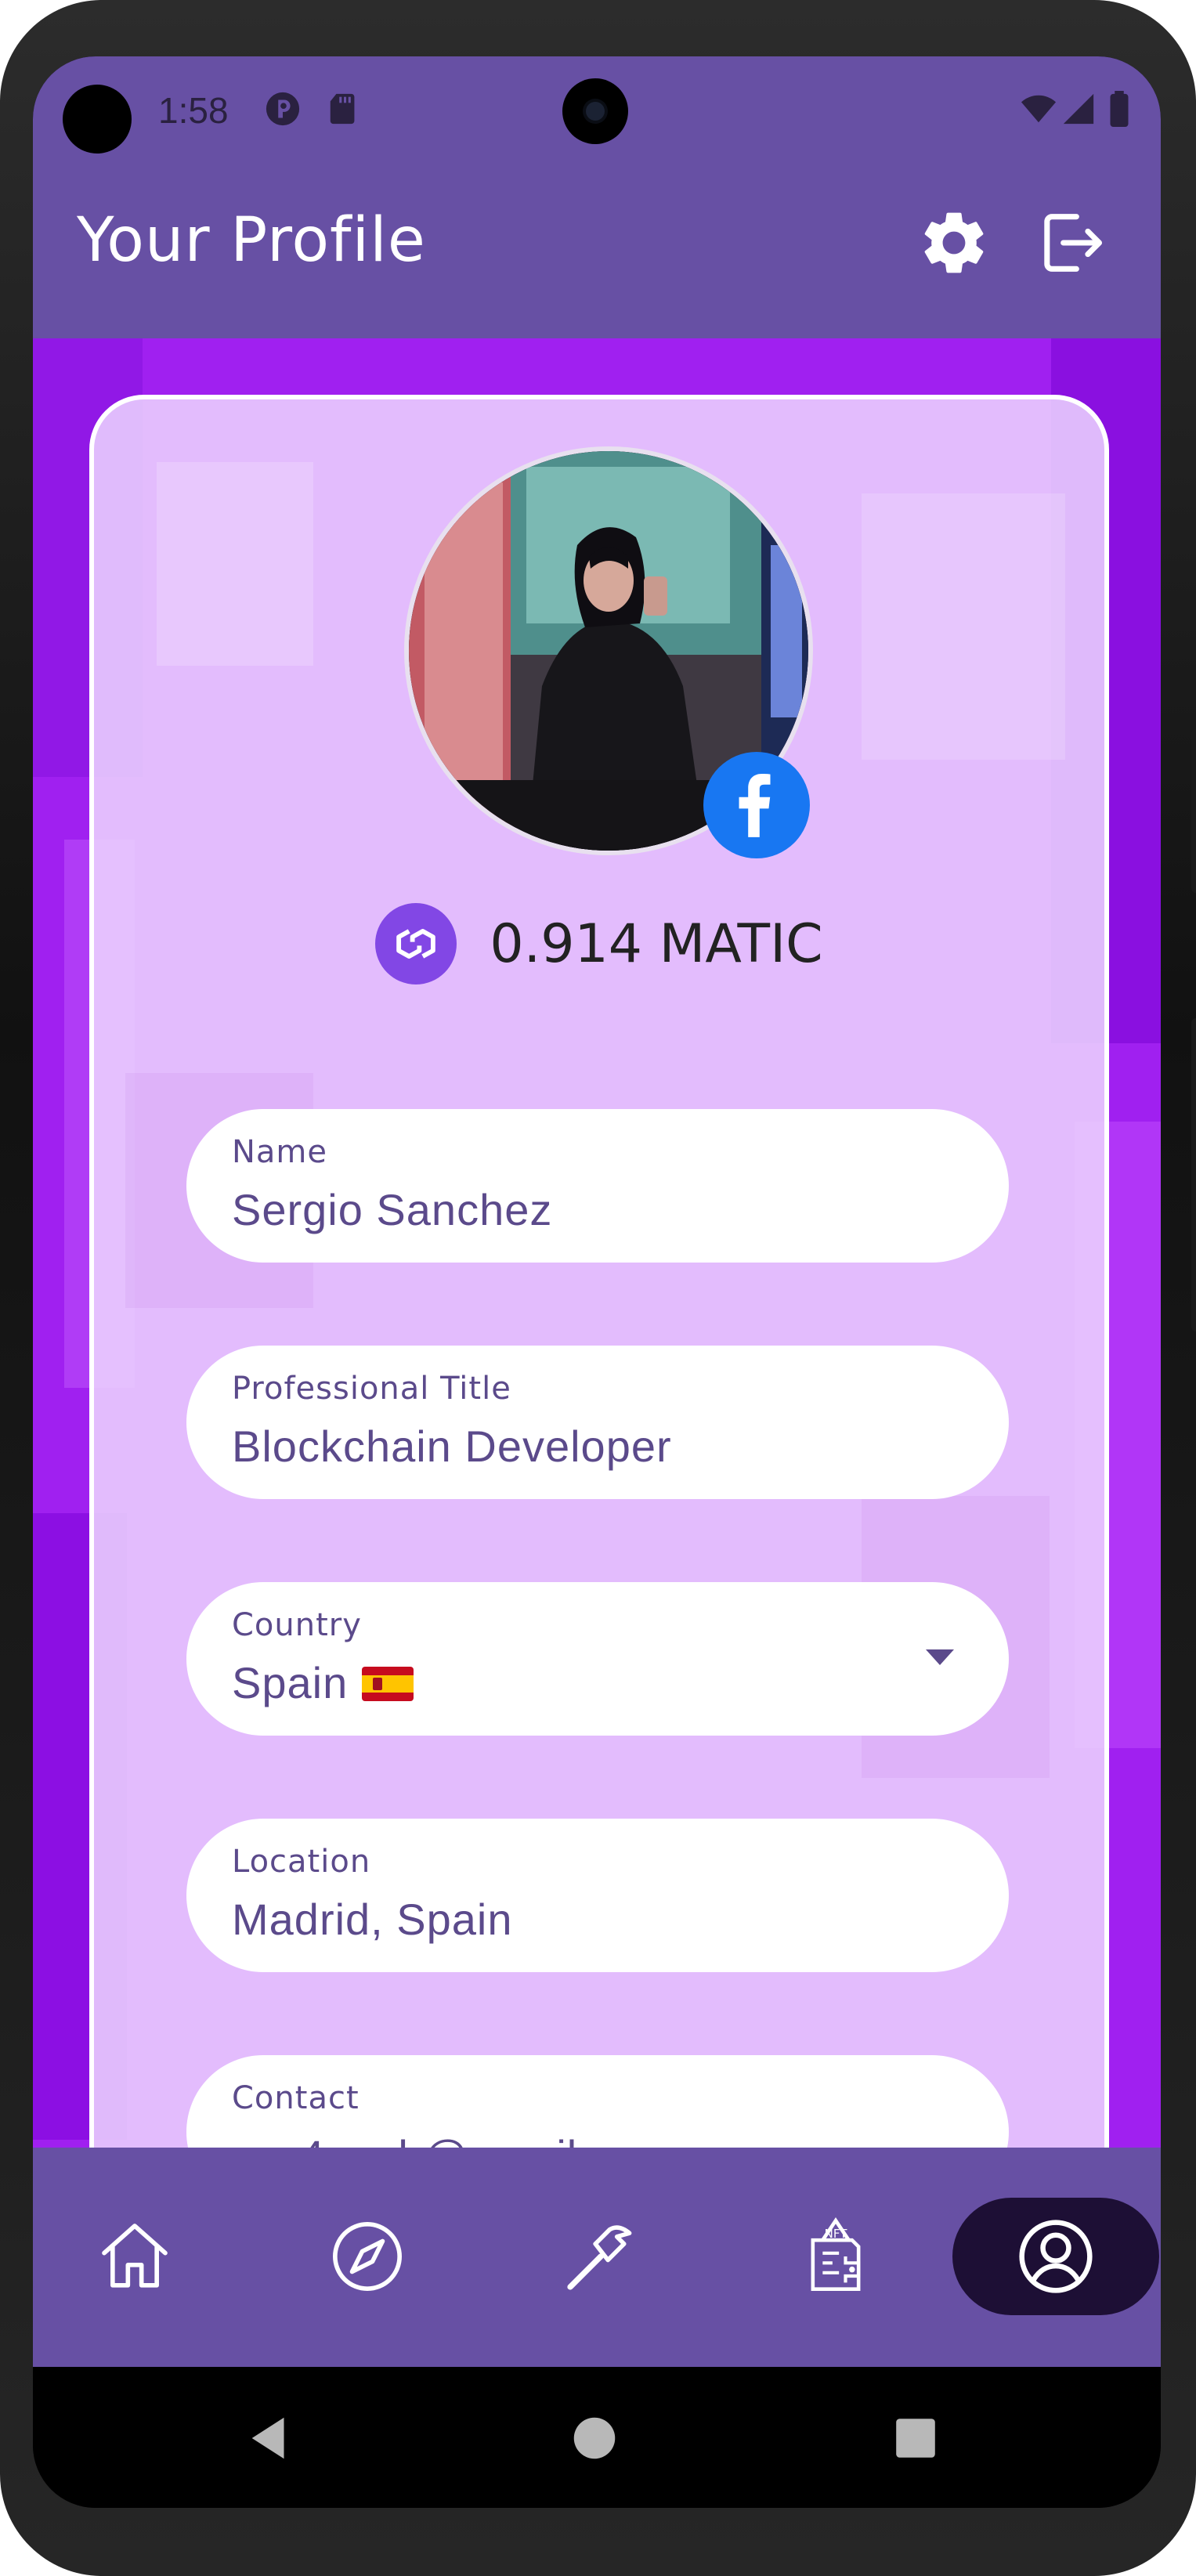  Describe the element at coordinates (290, 1682) in the screenshot. I see `country-value: Spain` at that location.